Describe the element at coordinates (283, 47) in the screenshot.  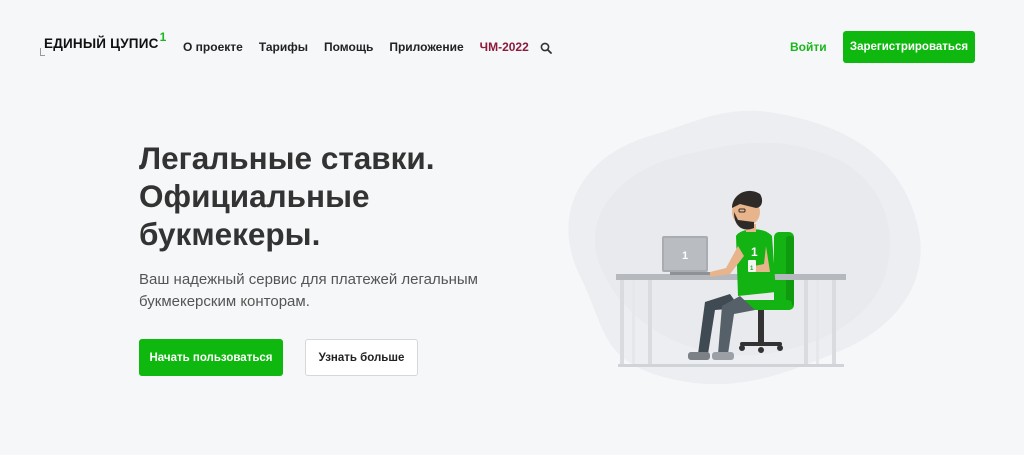
I see `nav-item-tariffs: Тарифы` at that location.